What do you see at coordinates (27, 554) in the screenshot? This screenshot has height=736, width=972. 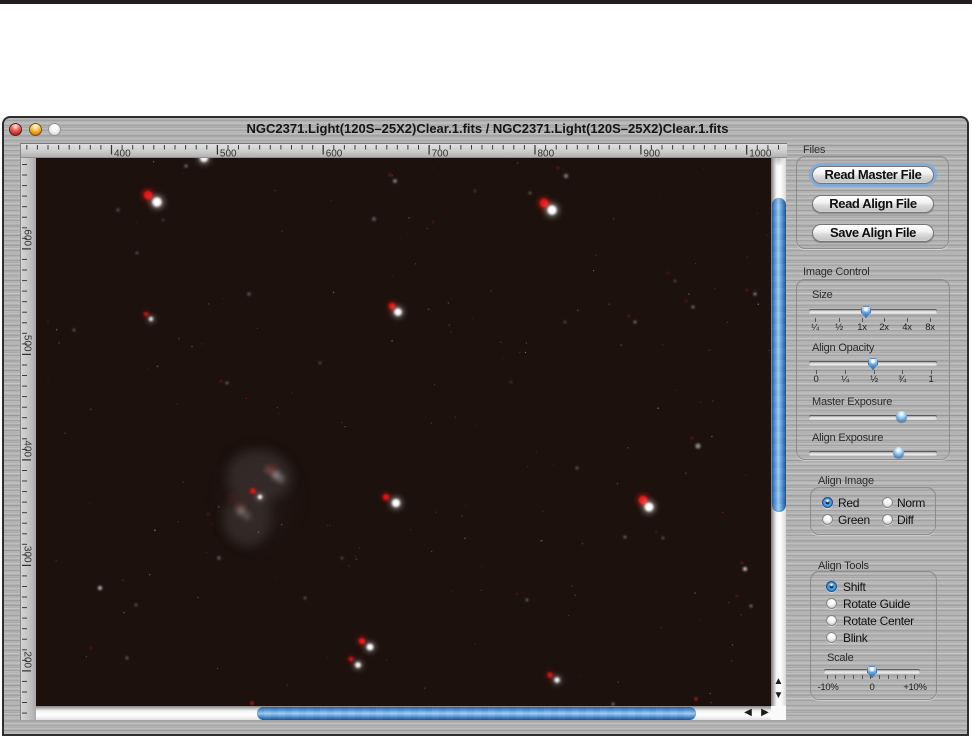 I see `svg-text: 300` at bounding box center [27, 554].